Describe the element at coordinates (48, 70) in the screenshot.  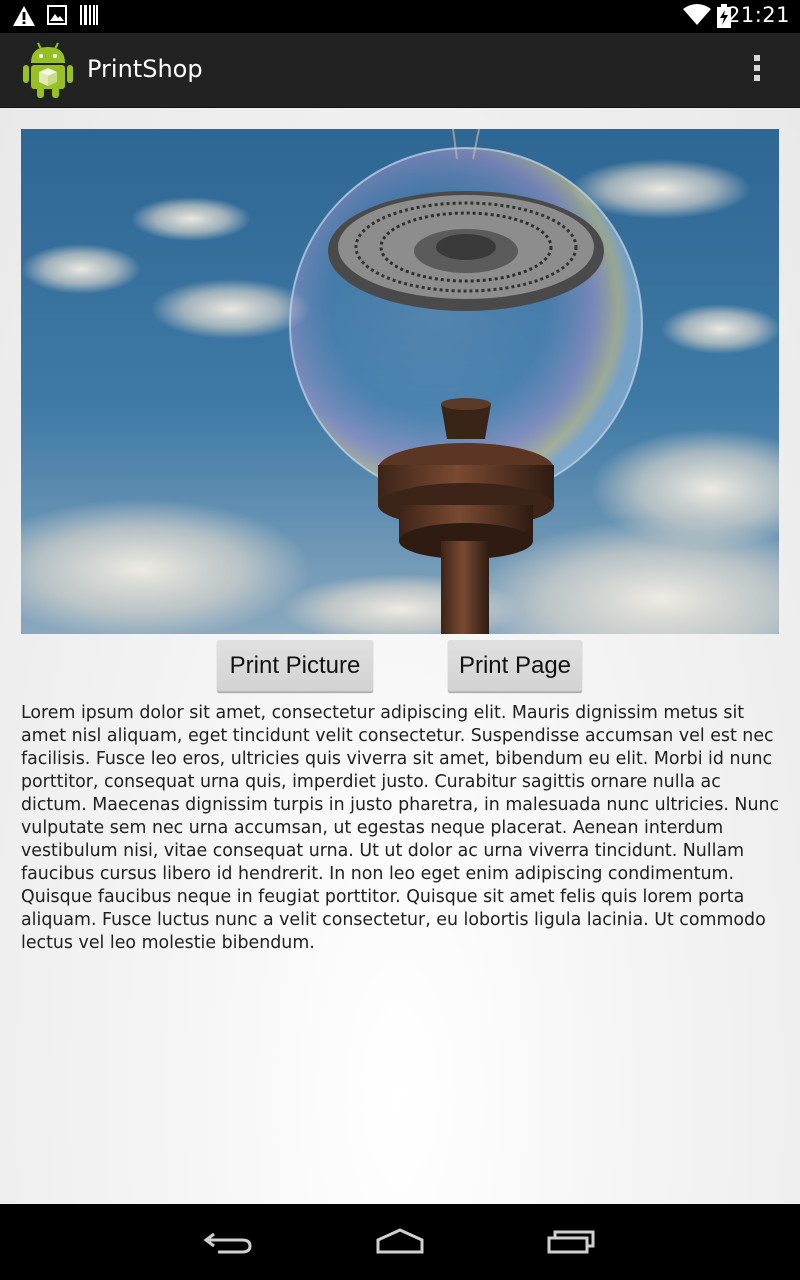
I see `android-robot-icon` at that location.